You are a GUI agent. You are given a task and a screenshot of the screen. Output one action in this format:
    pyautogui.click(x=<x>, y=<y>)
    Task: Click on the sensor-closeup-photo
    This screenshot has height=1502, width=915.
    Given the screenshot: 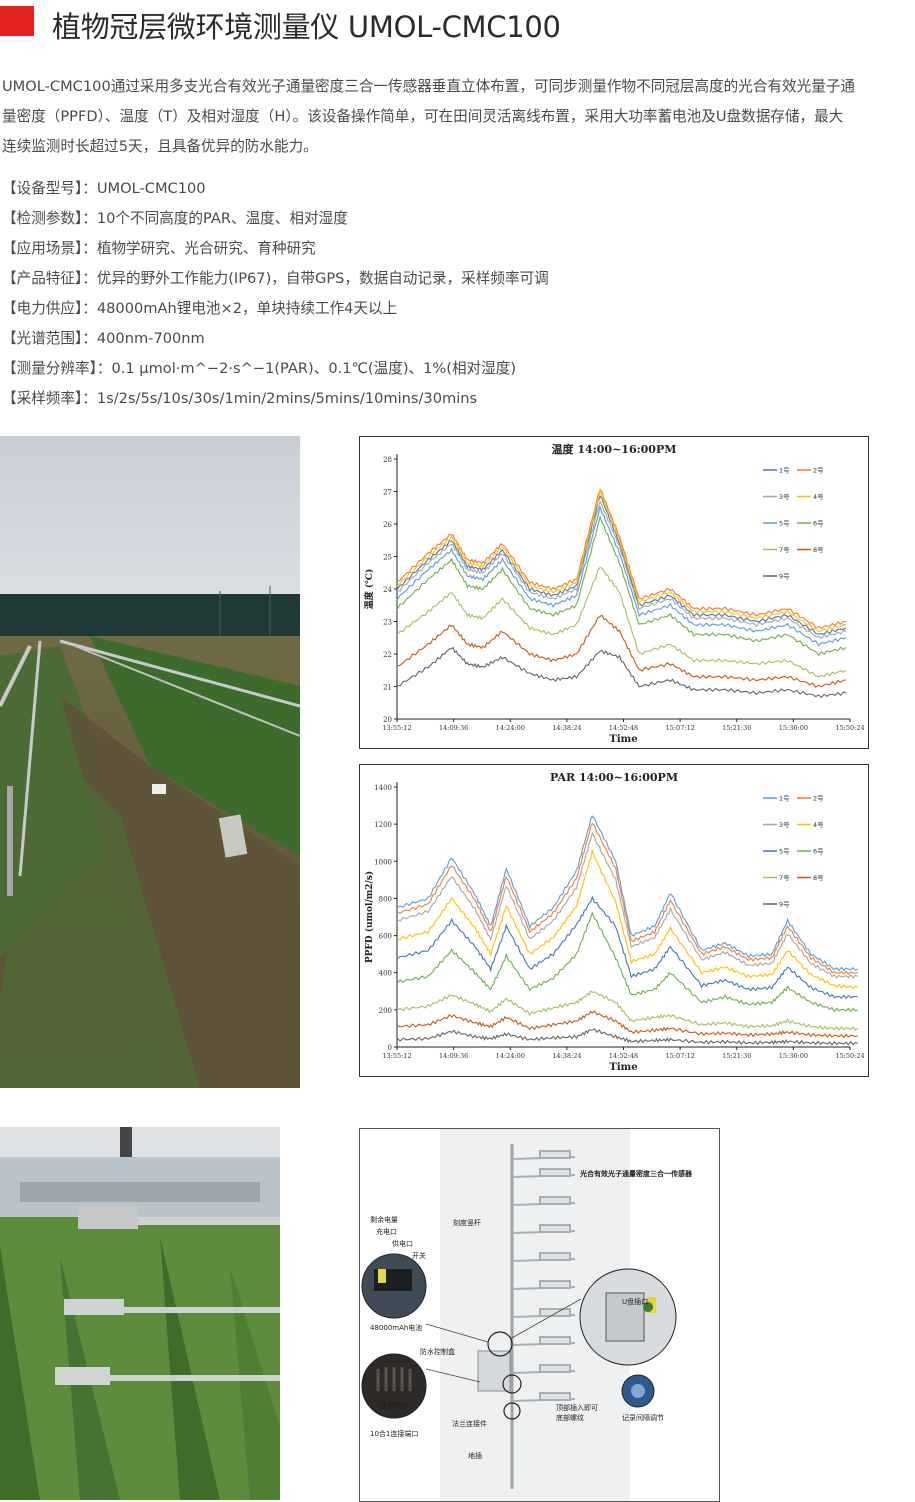 What is the action you would take?
    pyautogui.click(x=140, y=1313)
    